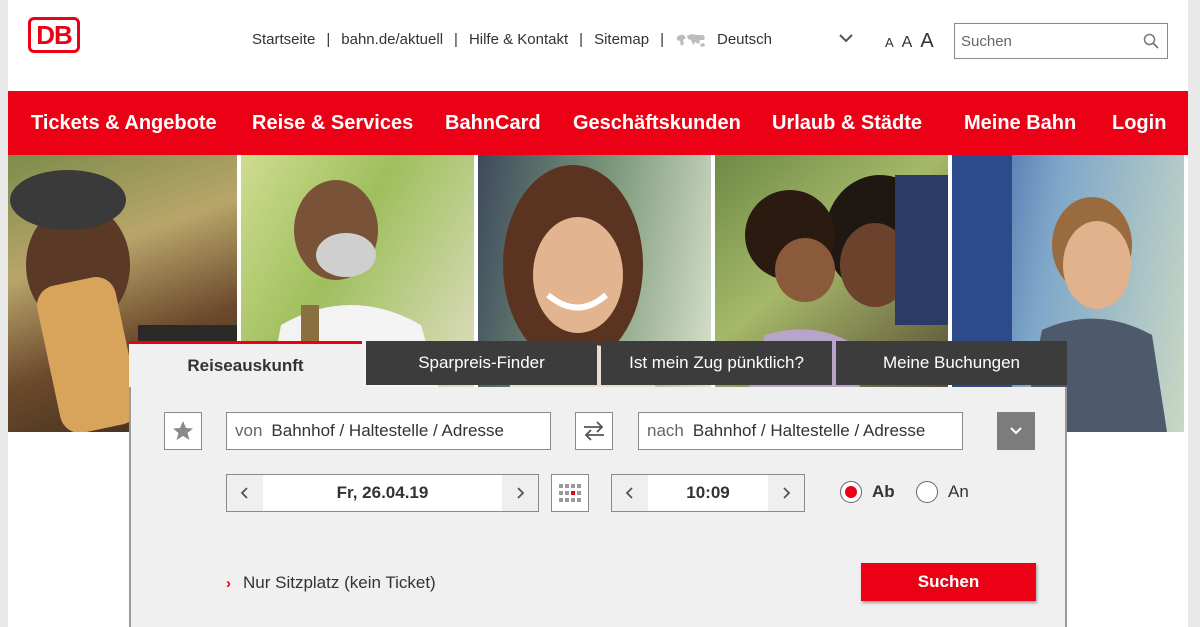  What do you see at coordinates (245, 364) in the screenshot?
I see `tab-reiseauskunft: Reiseauskunft` at bounding box center [245, 364].